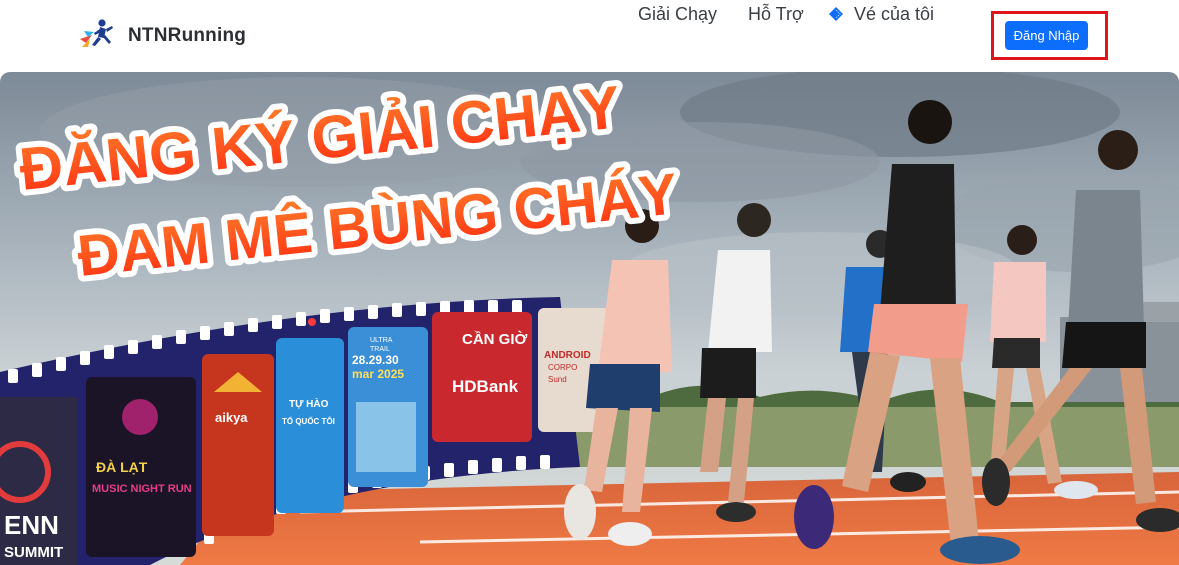  I want to click on svg-text: aikya, so click(231, 417).